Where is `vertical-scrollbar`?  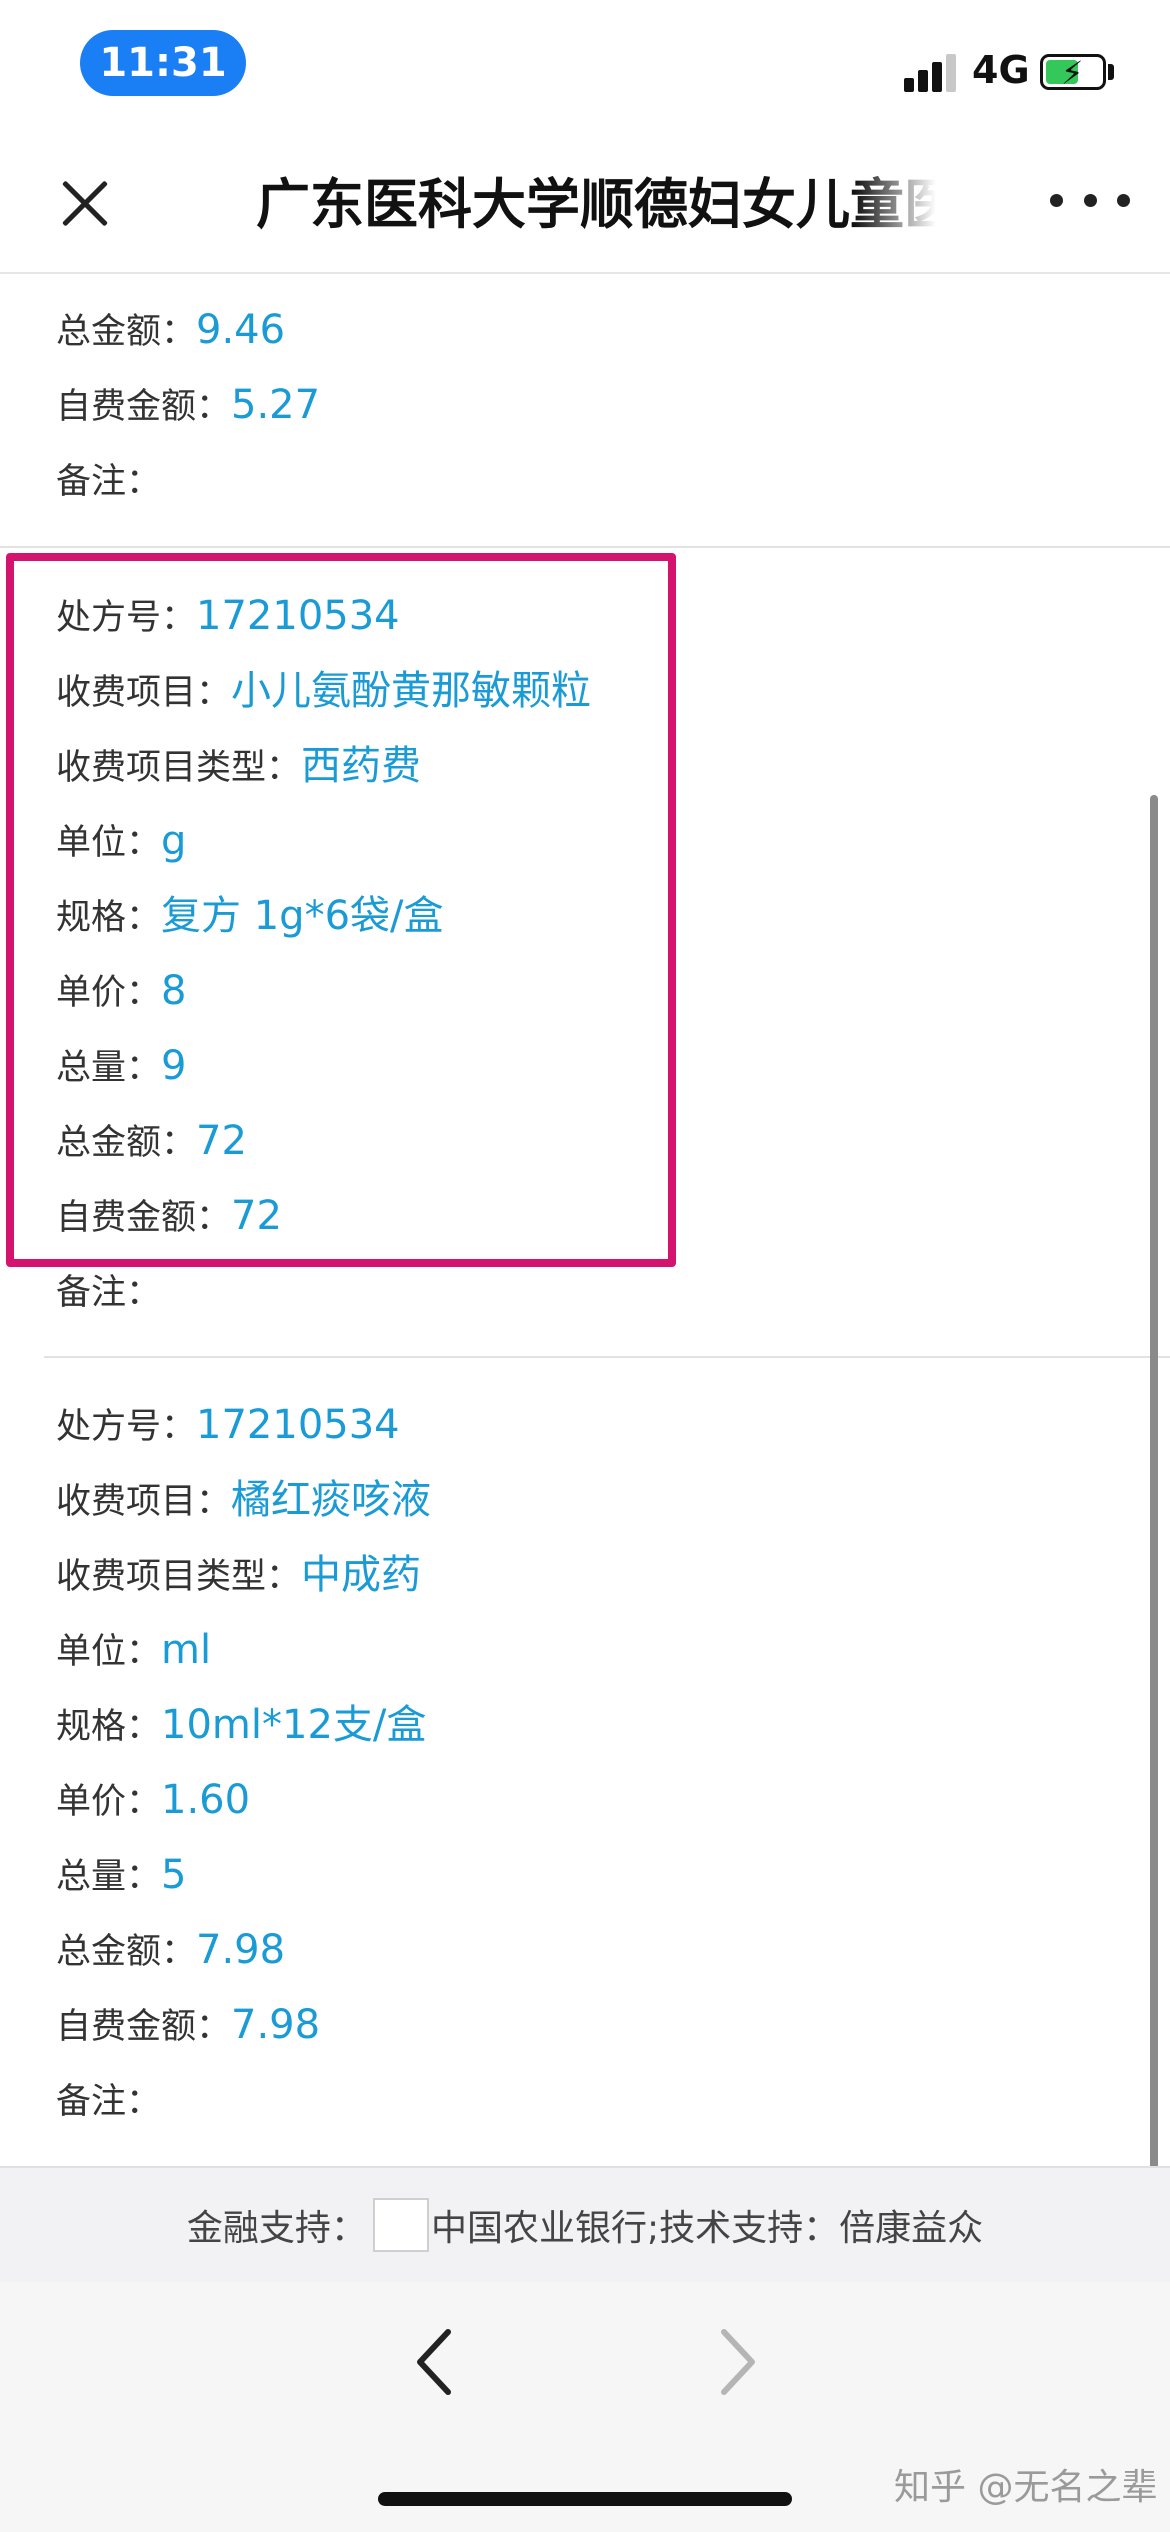 vertical-scrollbar is located at coordinates (1154, 1535).